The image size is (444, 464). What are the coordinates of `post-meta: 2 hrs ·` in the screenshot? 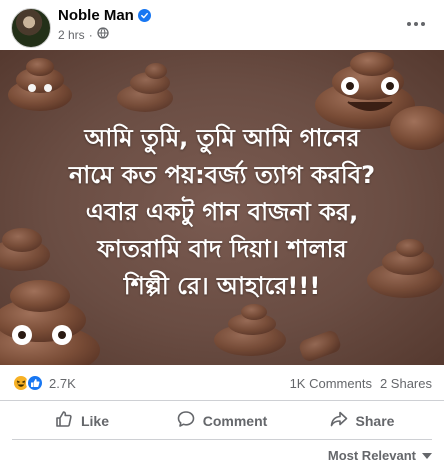 It's located at (83, 34).